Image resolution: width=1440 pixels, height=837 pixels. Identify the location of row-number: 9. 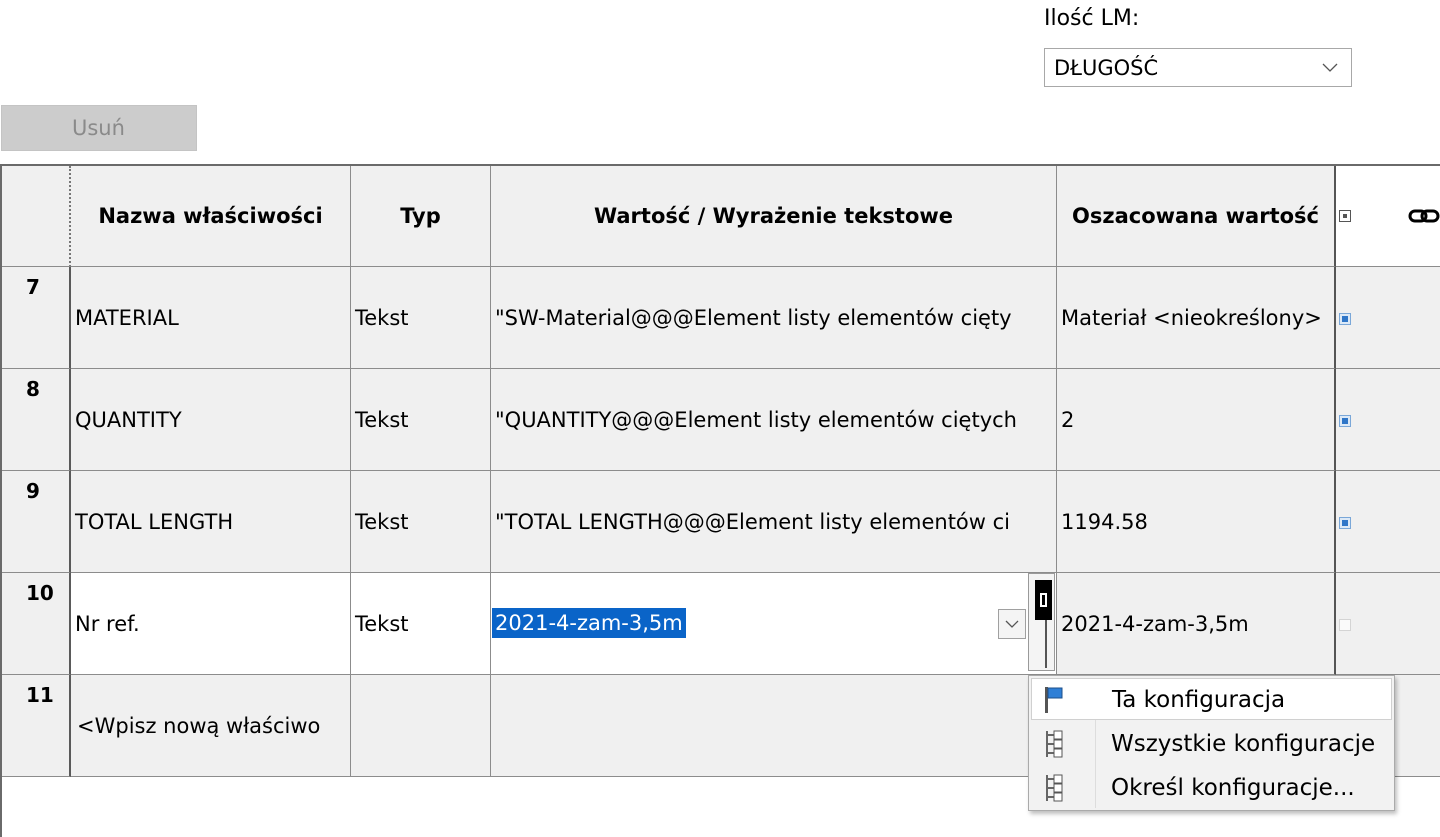
(36, 522).